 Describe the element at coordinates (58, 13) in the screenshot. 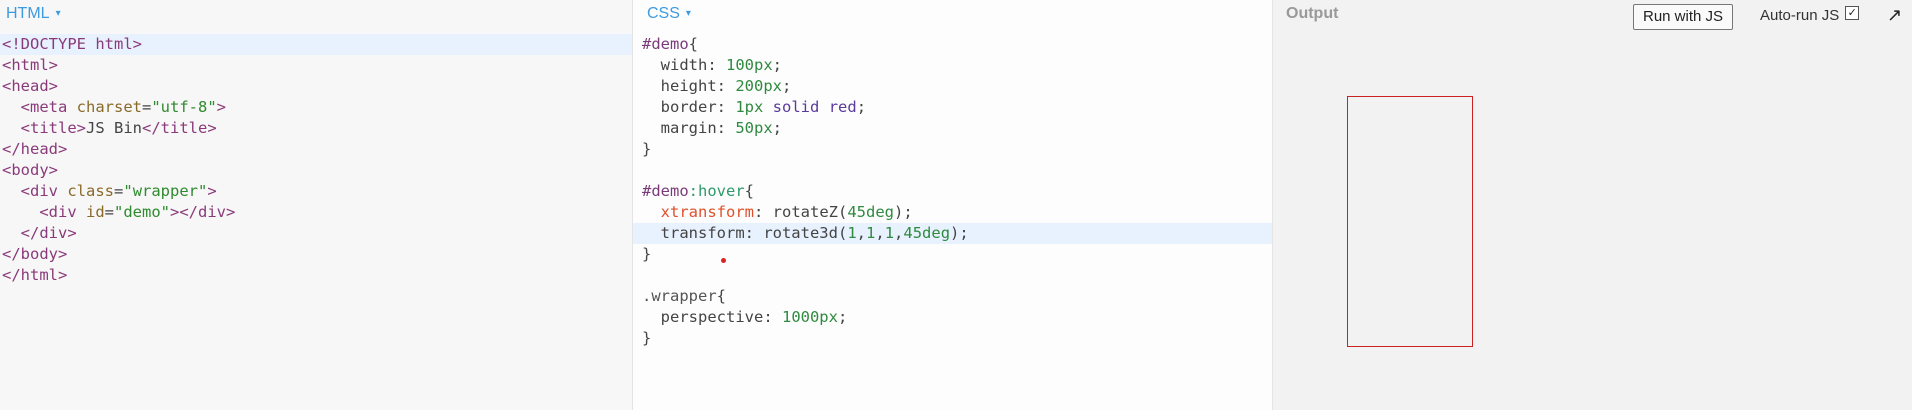

I see `chevron-down-icon: ▾` at that location.